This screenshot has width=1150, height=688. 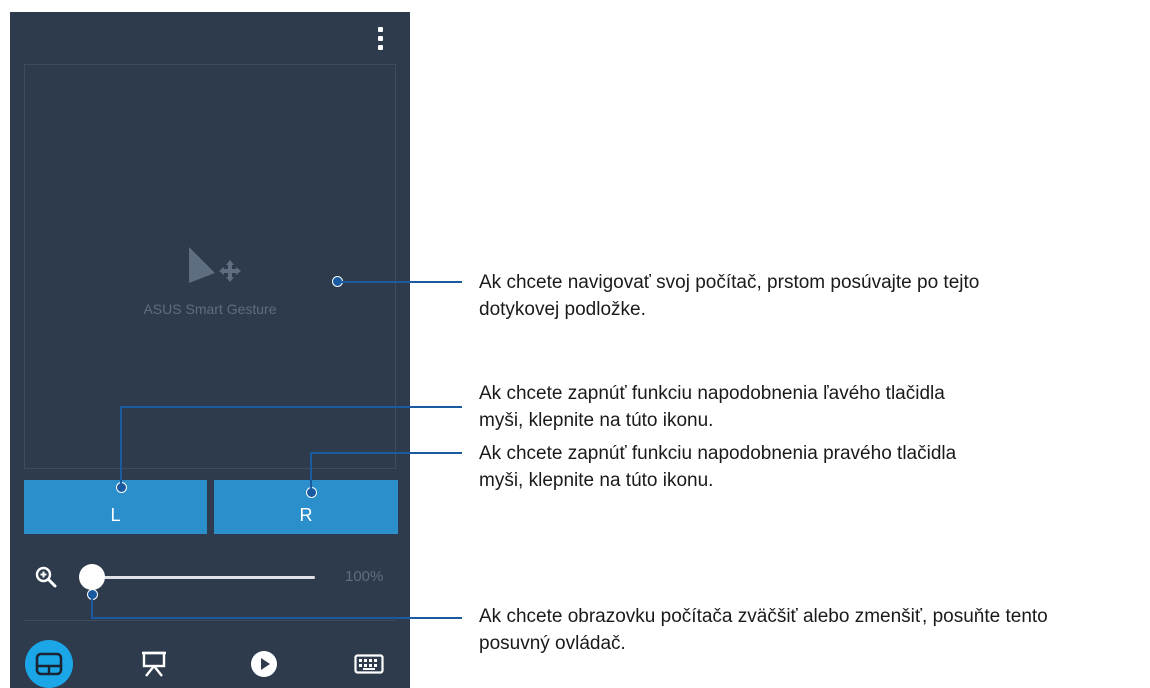 I want to click on nav-presentation-tab, so click(x=154, y=664).